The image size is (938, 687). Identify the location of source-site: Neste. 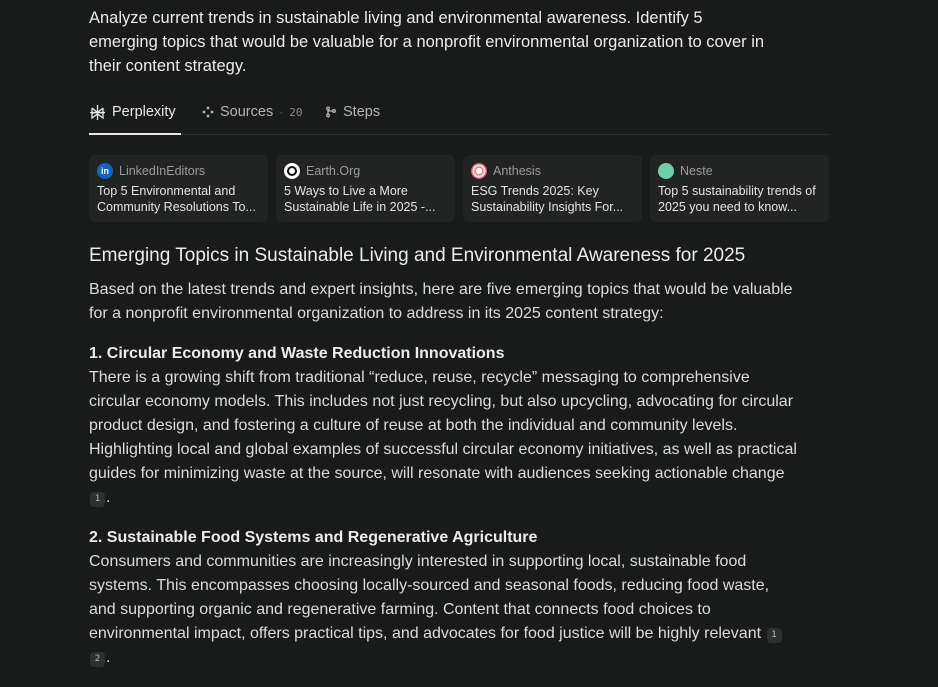
(696, 171).